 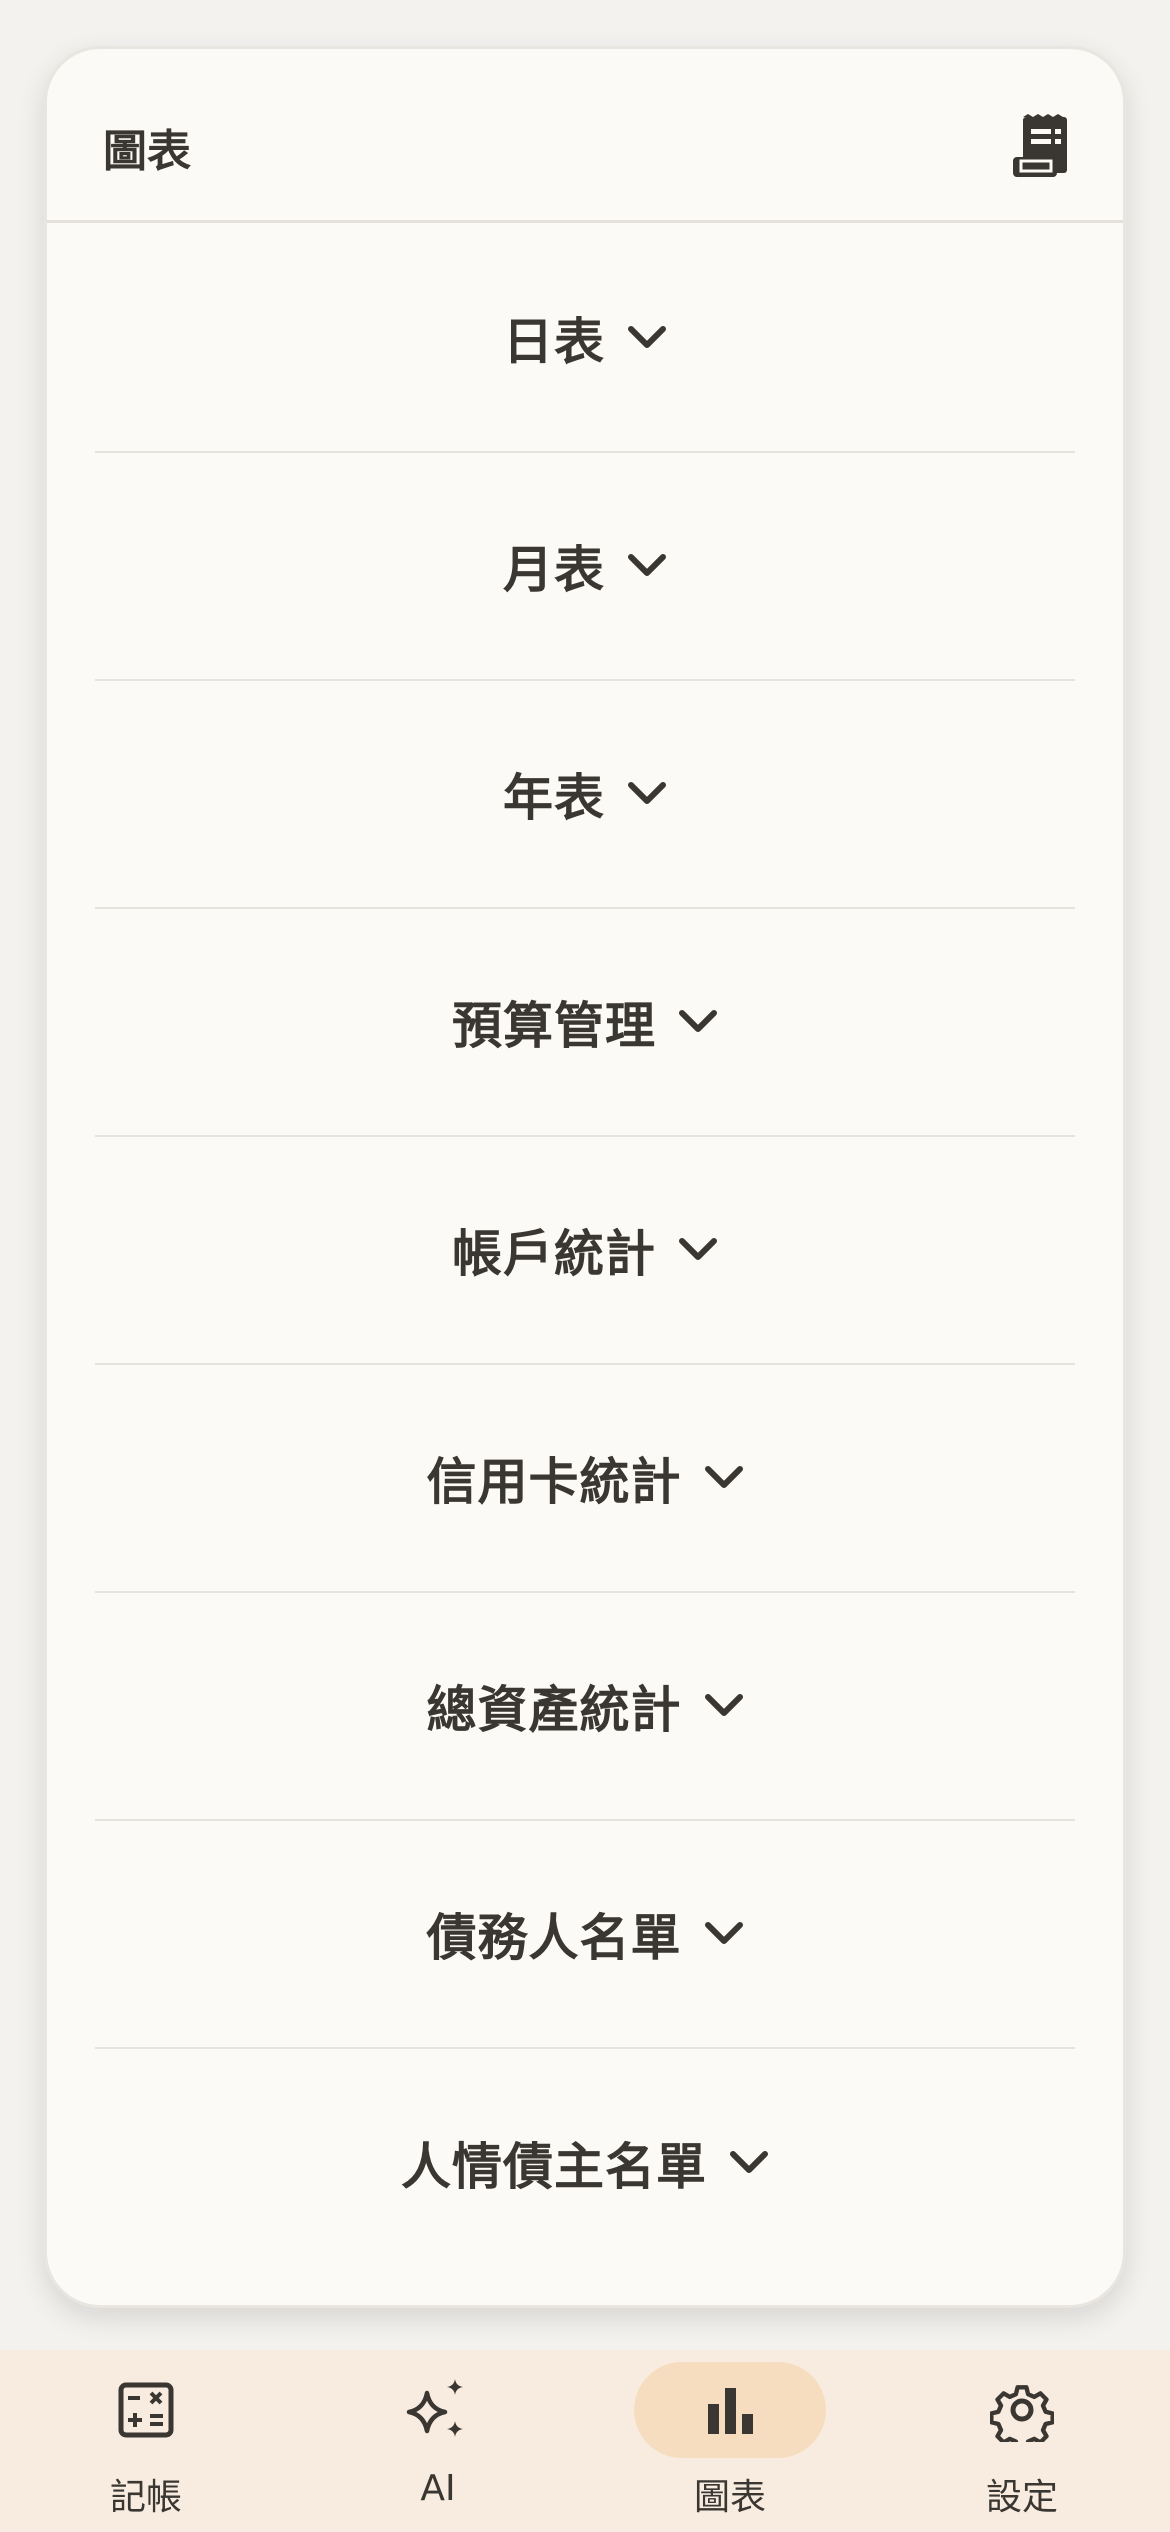 I want to click on calculator-icon, so click(x=146, y=2410).